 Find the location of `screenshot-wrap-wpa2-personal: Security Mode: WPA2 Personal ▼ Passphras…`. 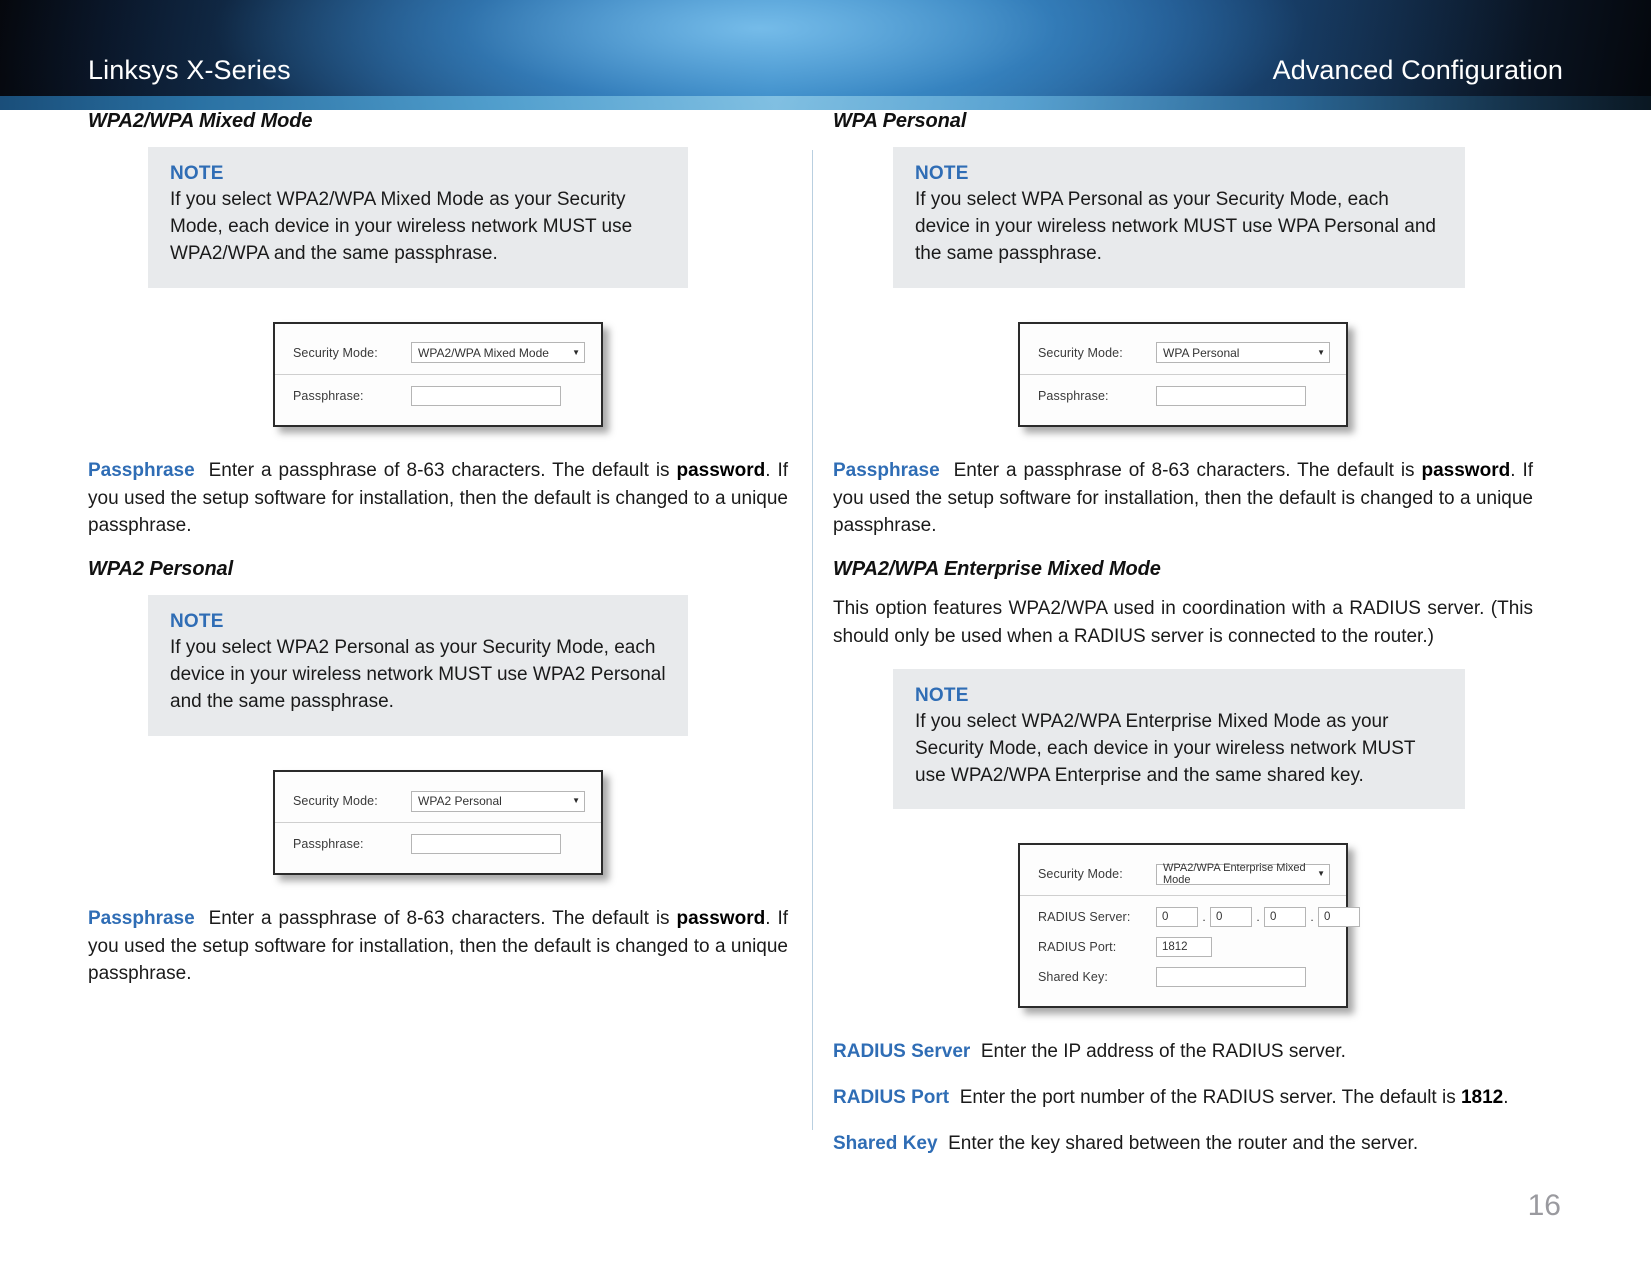

screenshot-wrap-wpa2-personal: Security Mode: WPA2 Personal ▼ Passphras… is located at coordinates (438, 823).